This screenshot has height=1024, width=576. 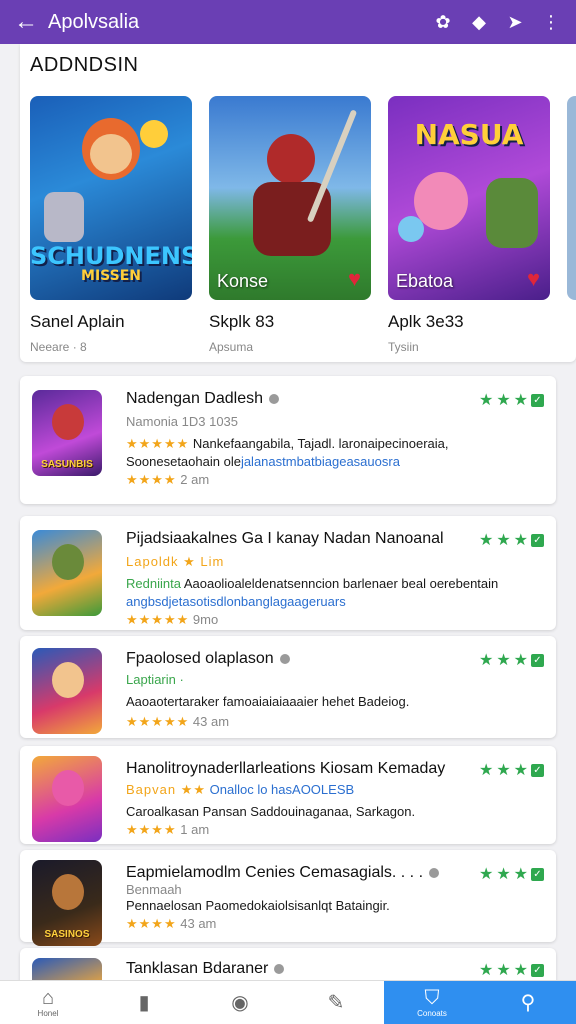 What do you see at coordinates (58, 347) in the screenshot?
I see `featured-game-meta: Neeare · 8` at bounding box center [58, 347].